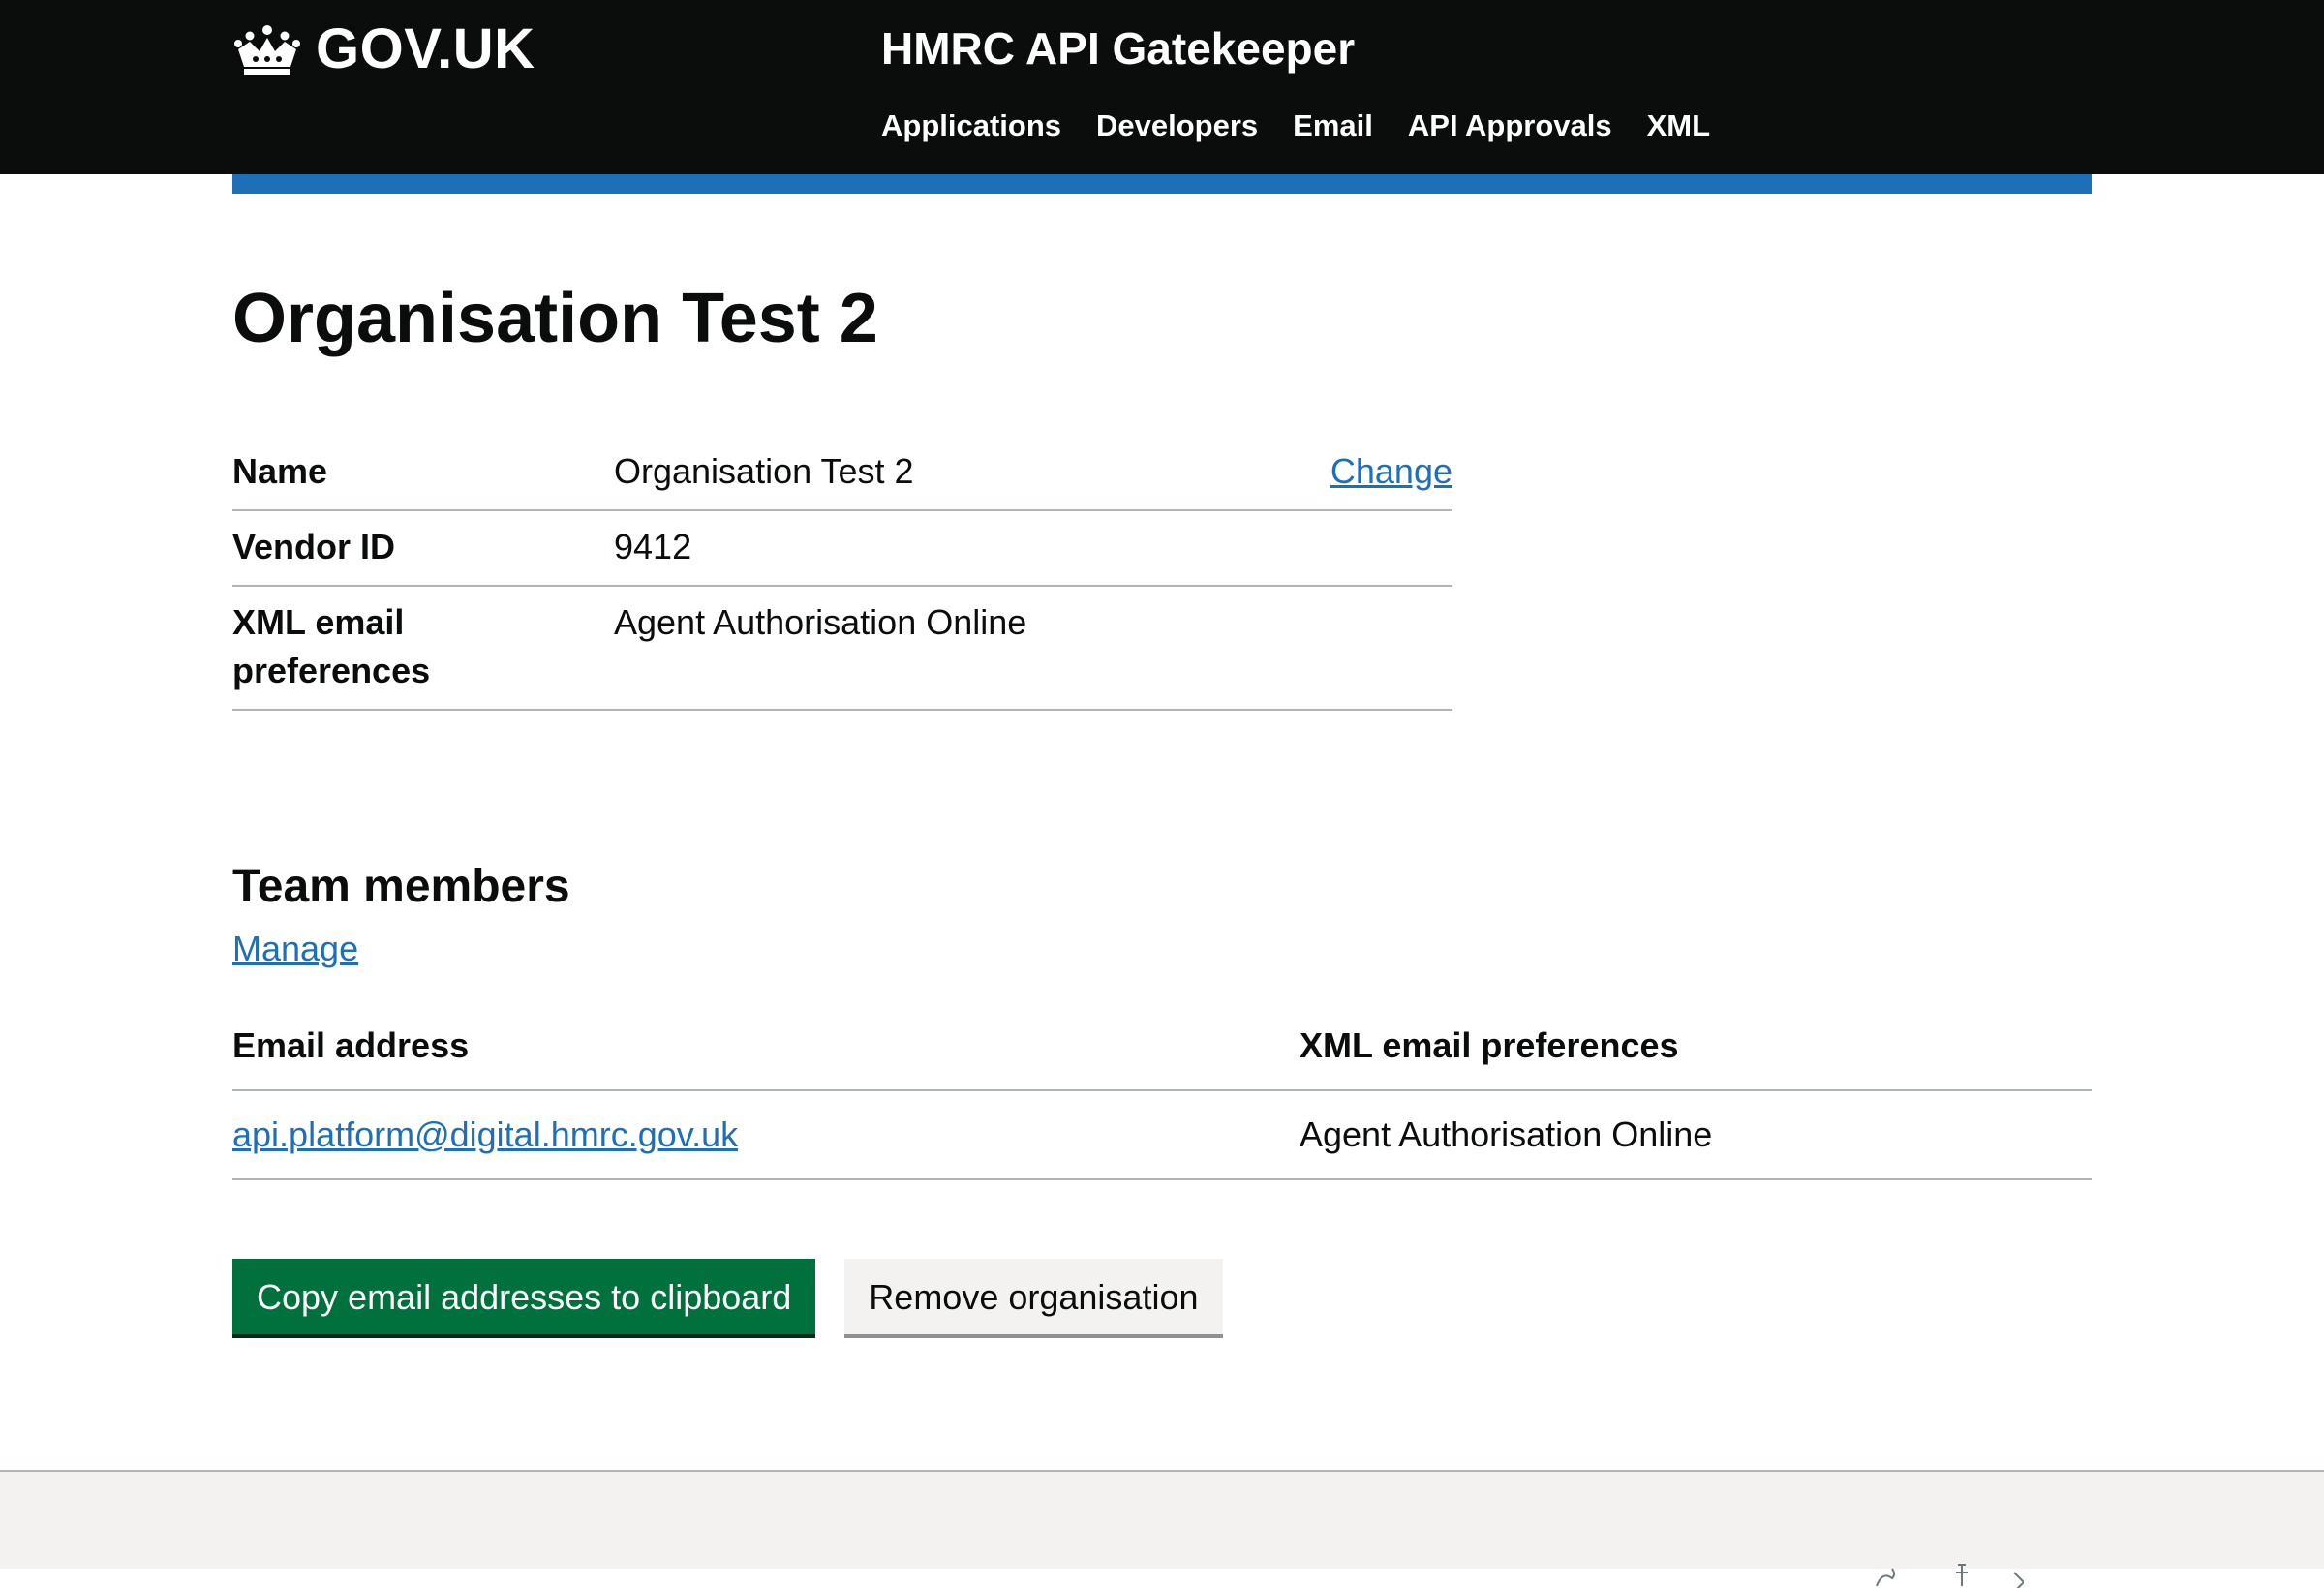  I want to click on manage-team-link: Manage, so click(295, 949).